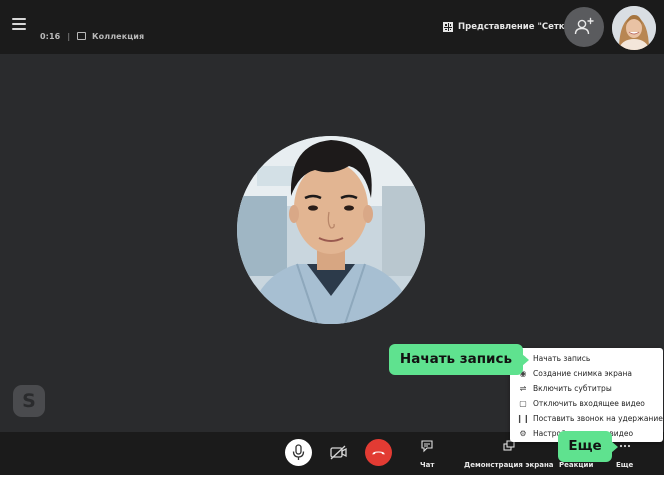 This screenshot has height=477, width=664. Describe the element at coordinates (598, 418) in the screenshot. I see `menu-item-label: Поставить звонок на удержание` at that location.